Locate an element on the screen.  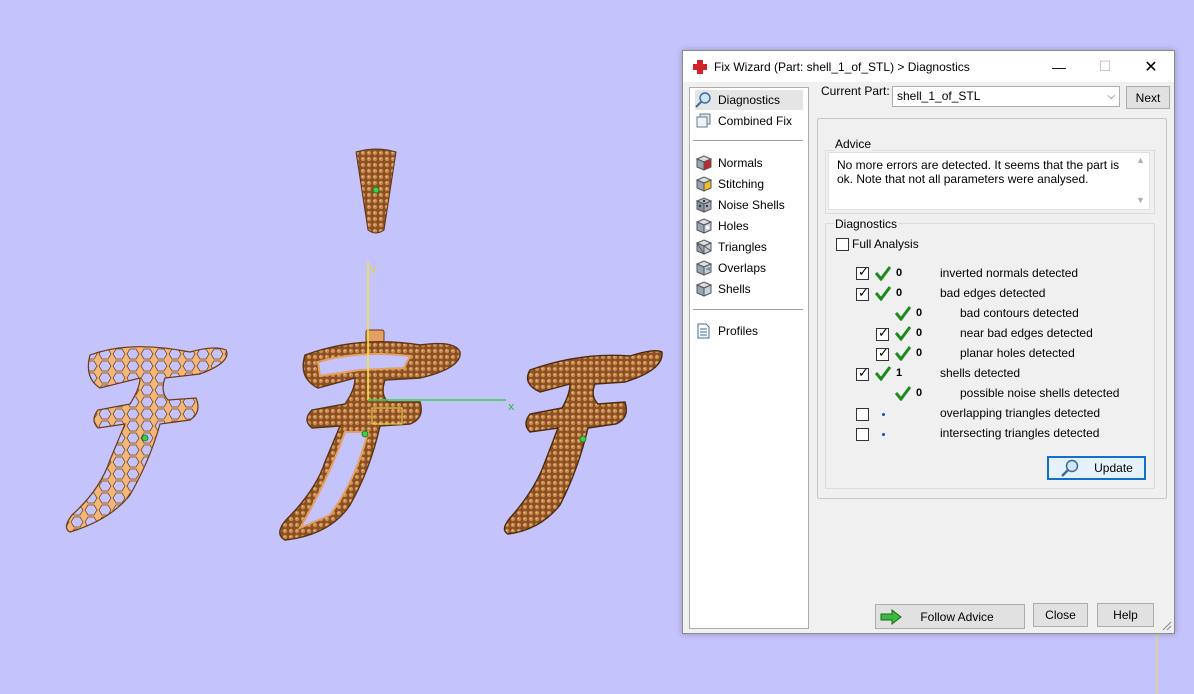
nav-item-profiles: Profiles is located at coordinates (726, 331).